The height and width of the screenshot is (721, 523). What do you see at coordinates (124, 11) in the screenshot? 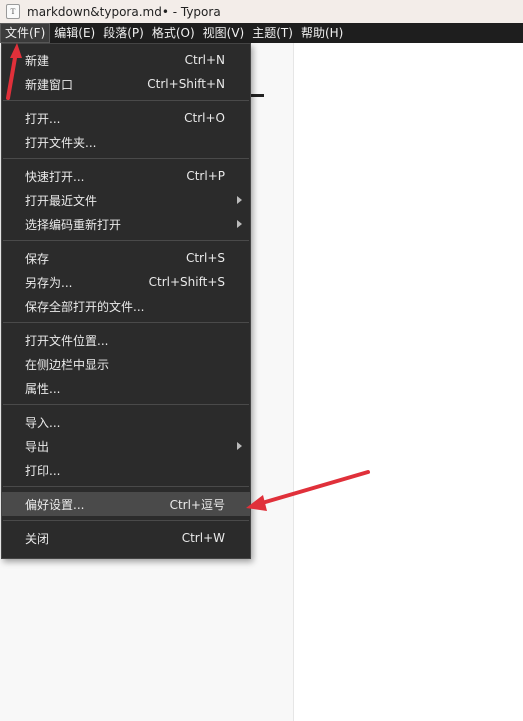
I see `window-title: markdown&typora.md• - Typora` at bounding box center [124, 11].